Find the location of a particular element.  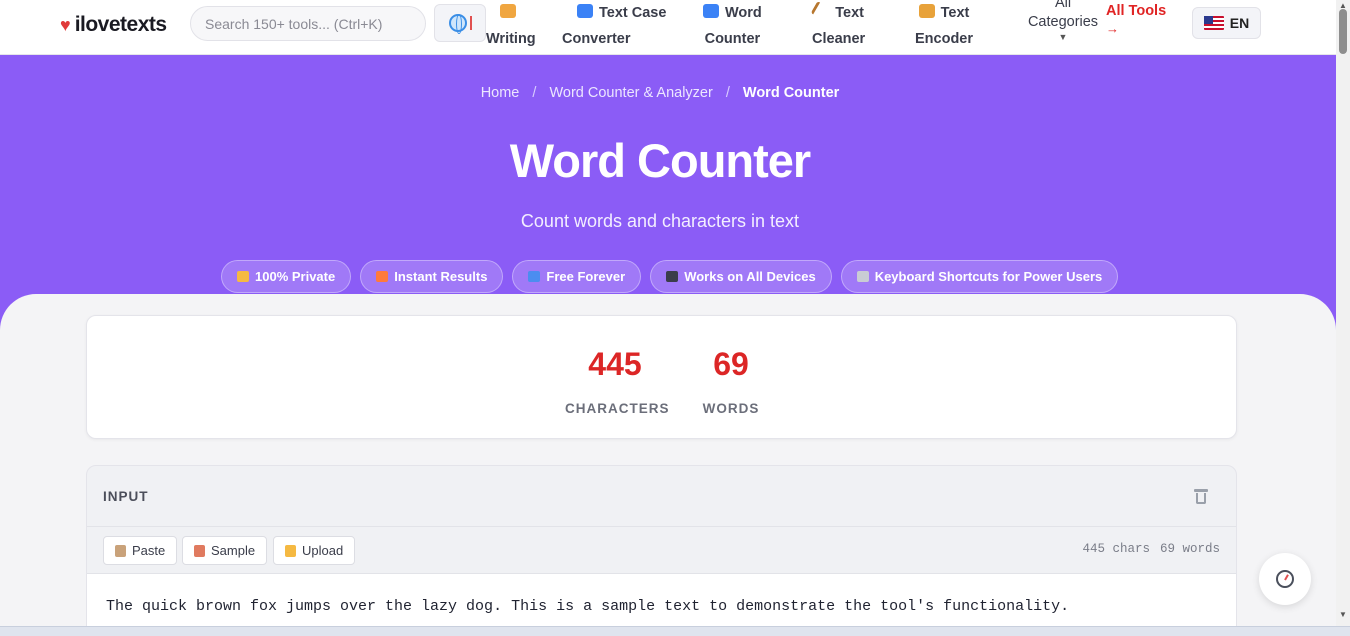

all-categories-line1: All is located at coordinates (1063, 5).